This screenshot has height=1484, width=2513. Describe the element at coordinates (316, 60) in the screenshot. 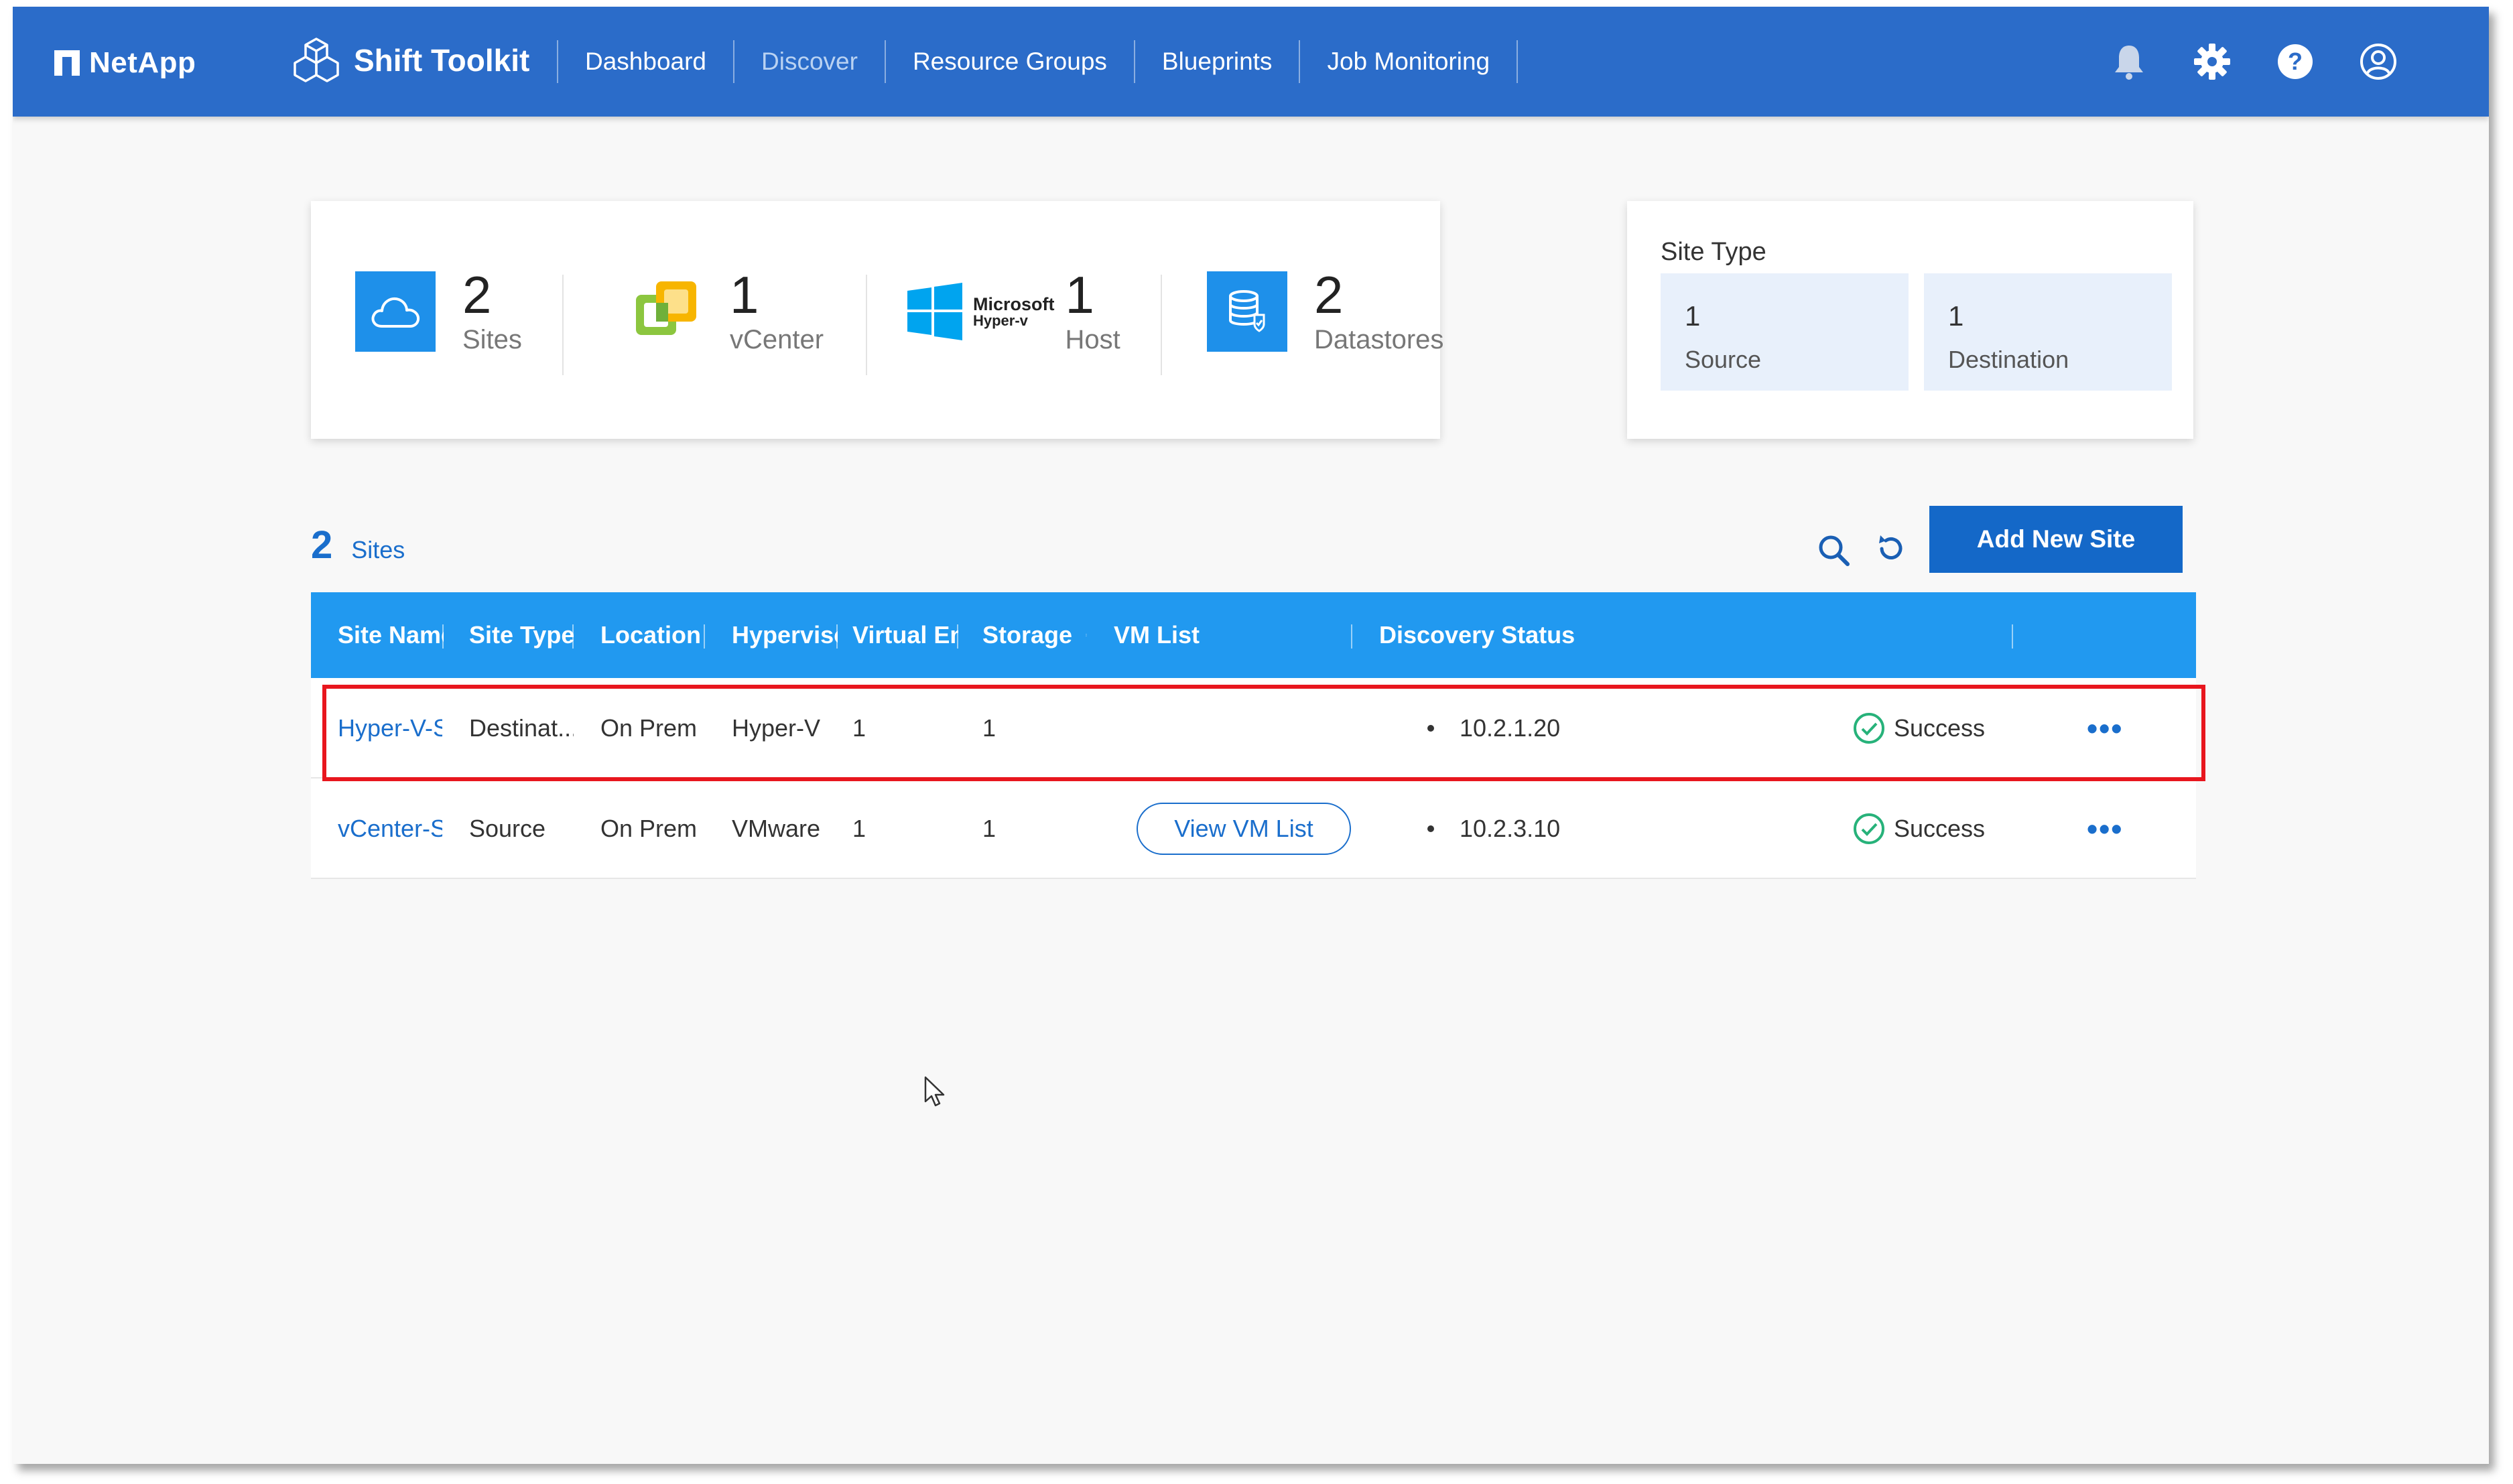

I see `shift-toolkit-icon` at that location.